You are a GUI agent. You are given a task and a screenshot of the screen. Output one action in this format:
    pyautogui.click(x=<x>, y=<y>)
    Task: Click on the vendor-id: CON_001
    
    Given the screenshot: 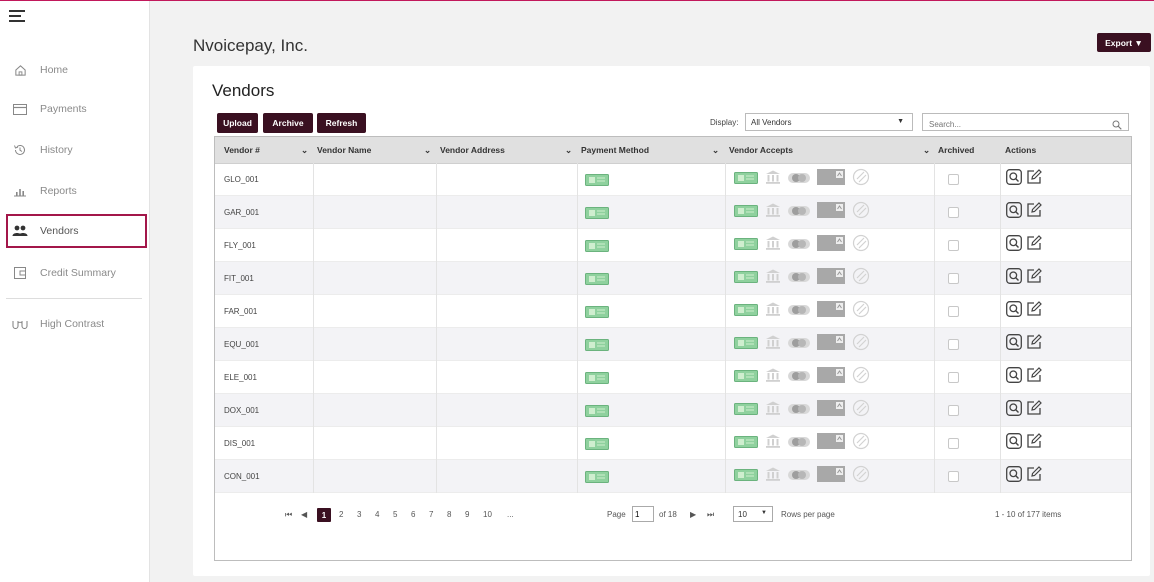 What is the action you would take?
    pyautogui.click(x=242, y=476)
    